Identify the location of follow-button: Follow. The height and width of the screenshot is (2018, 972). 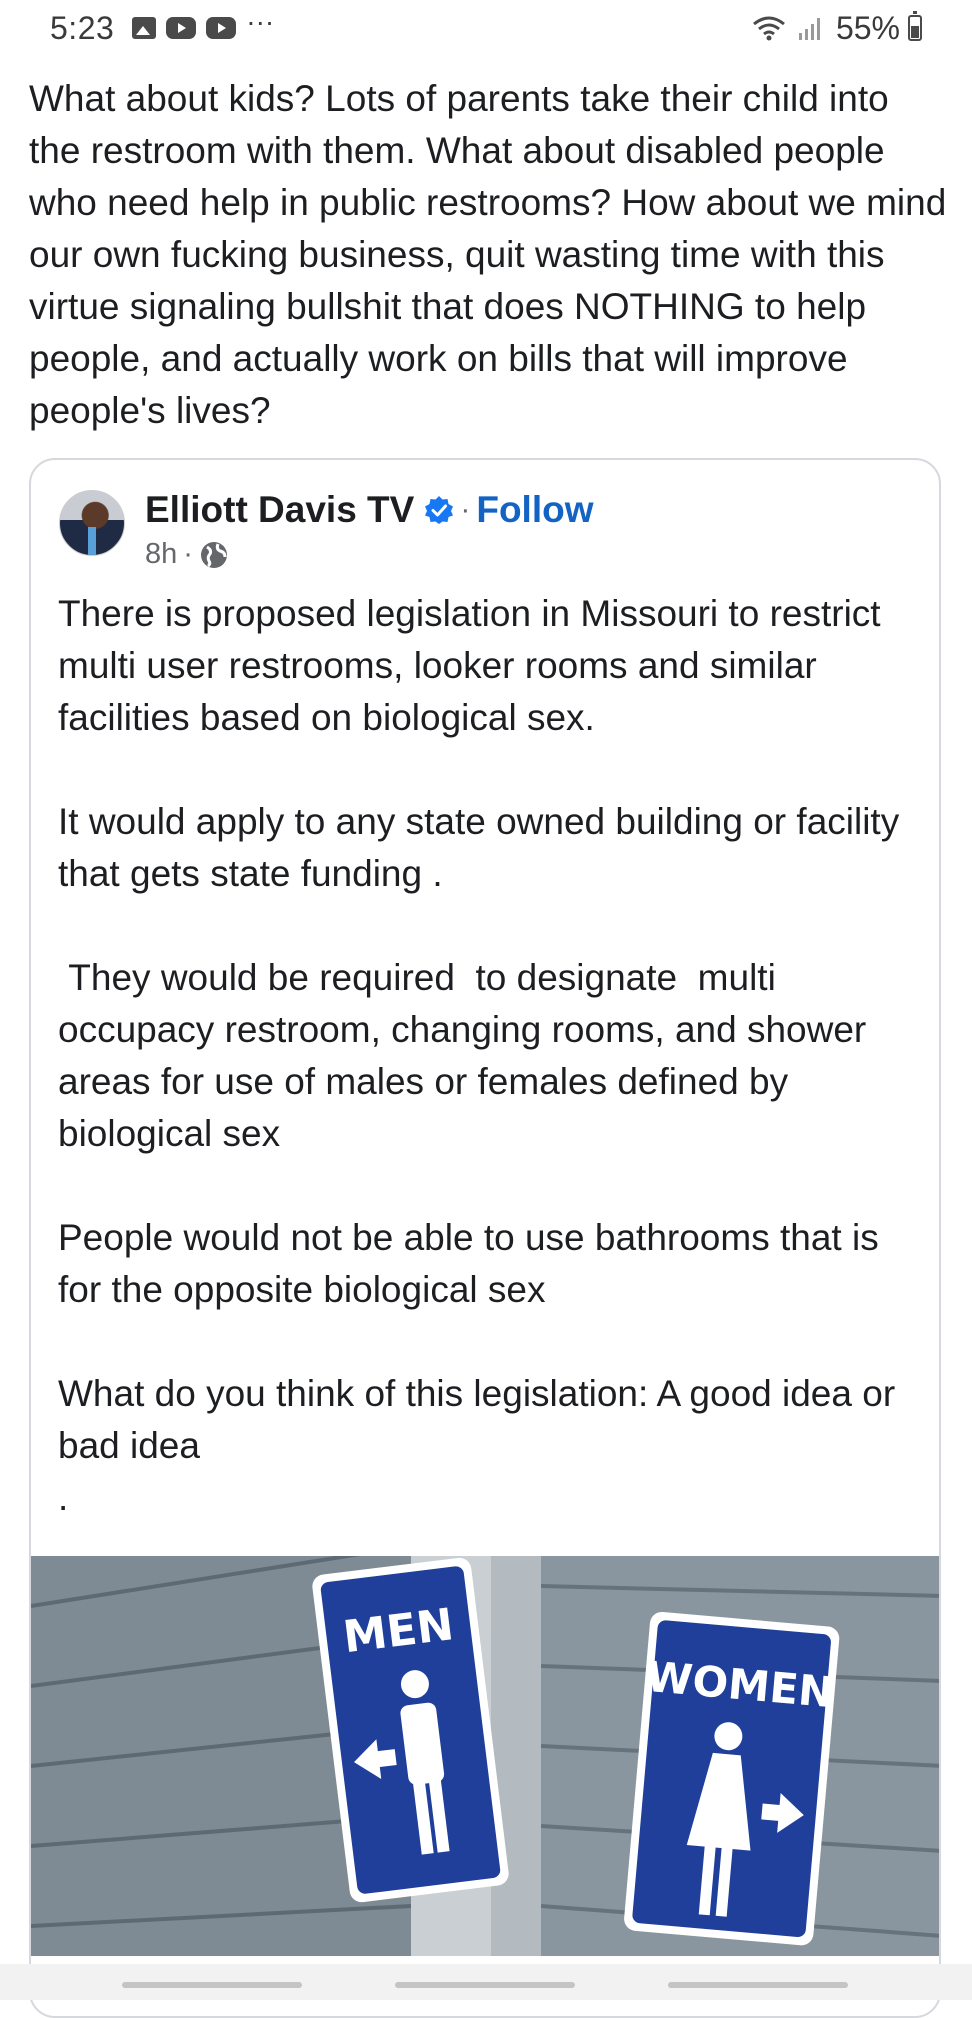
(534, 510).